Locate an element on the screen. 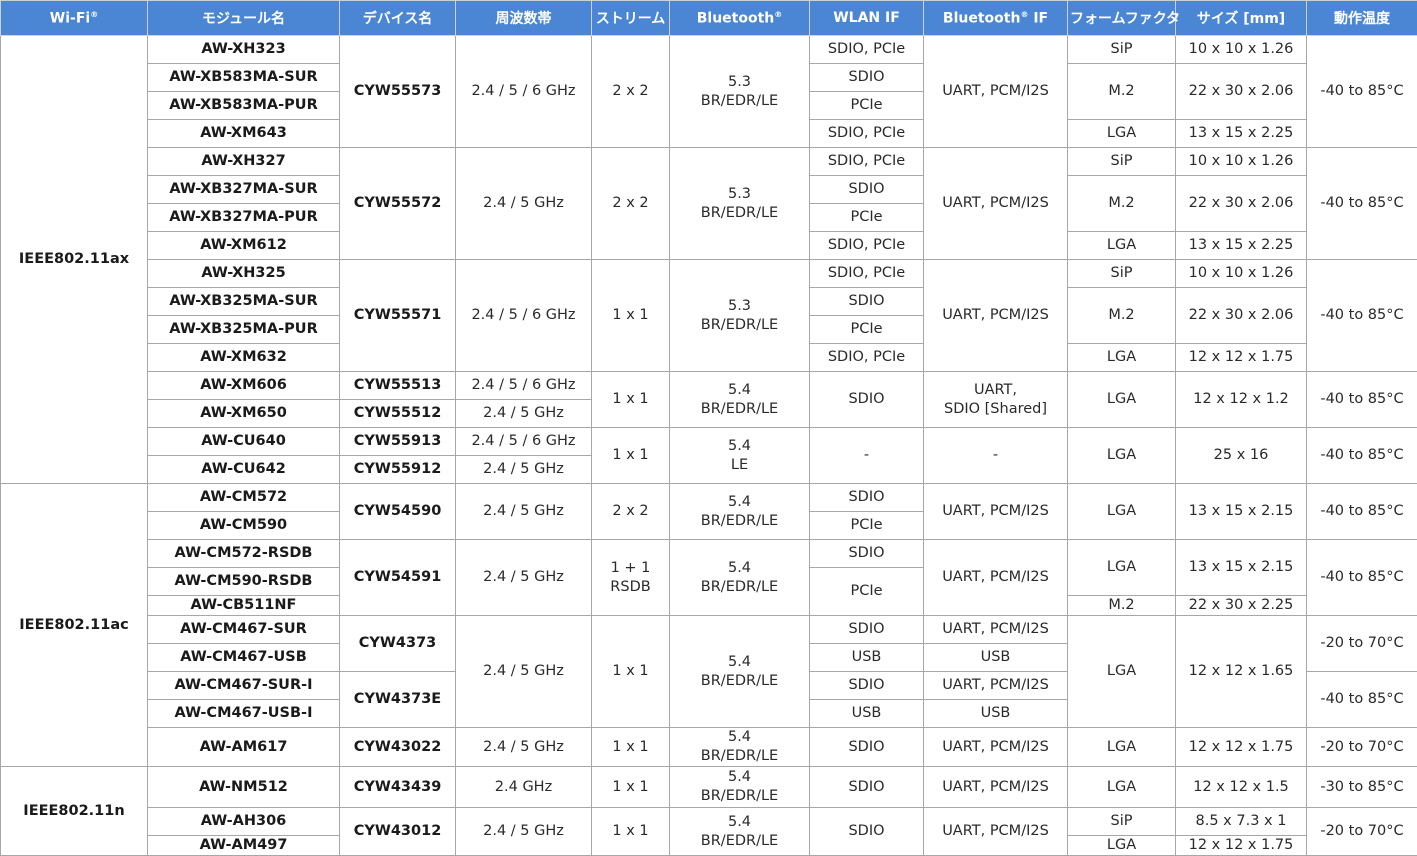 The width and height of the screenshot is (1417, 856). module-name-cell: AW-CM572 is located at coordinates (244, 498).